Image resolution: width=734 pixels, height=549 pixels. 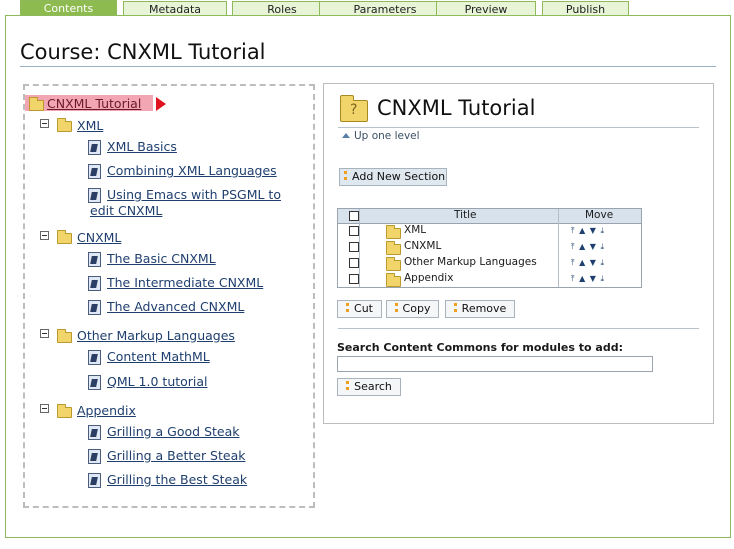 I want to click on tree-item-content-mathml: Content MathML, so click(x=158, y=356).